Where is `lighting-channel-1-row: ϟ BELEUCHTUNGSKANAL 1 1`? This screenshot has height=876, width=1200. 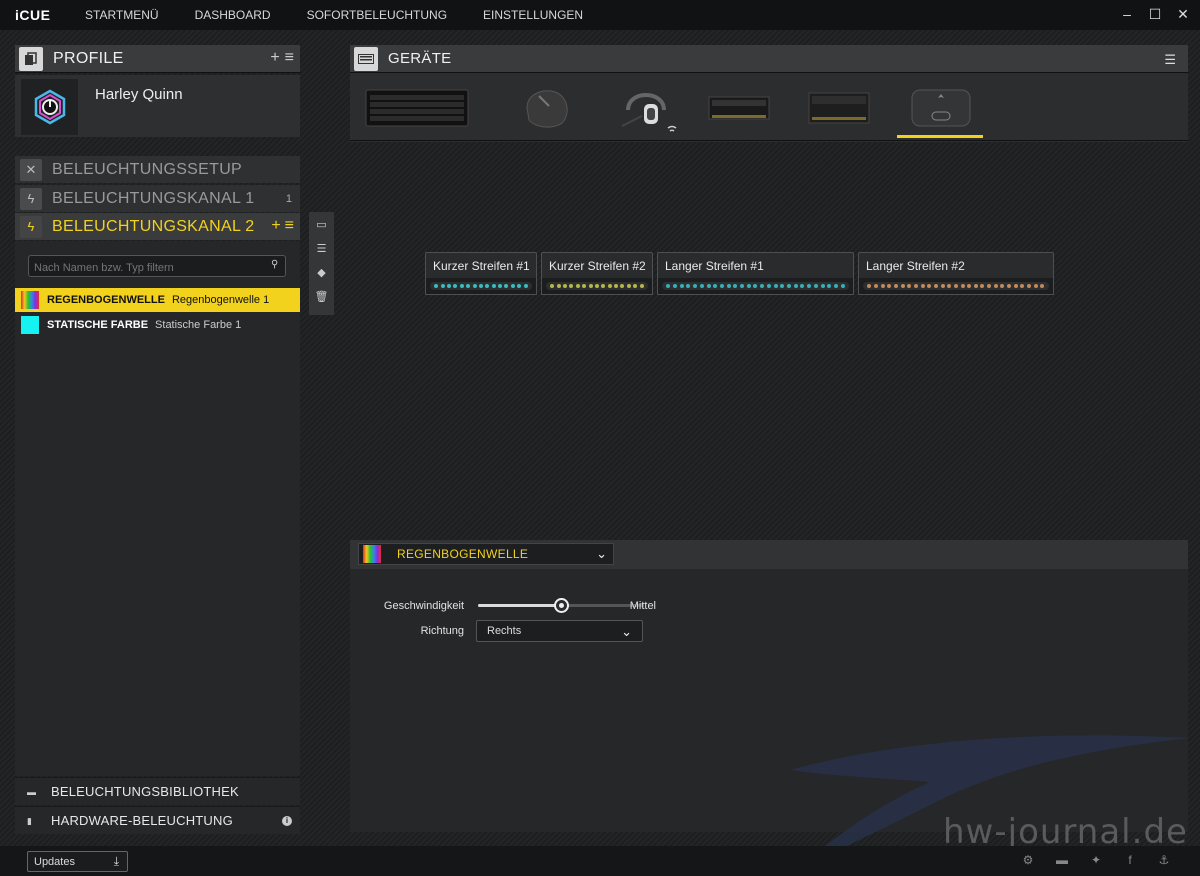
lighting-channel-1-row: ϟ BELEUCHTUNGSKANAL 1 1 is located at coordinates (157, 198).